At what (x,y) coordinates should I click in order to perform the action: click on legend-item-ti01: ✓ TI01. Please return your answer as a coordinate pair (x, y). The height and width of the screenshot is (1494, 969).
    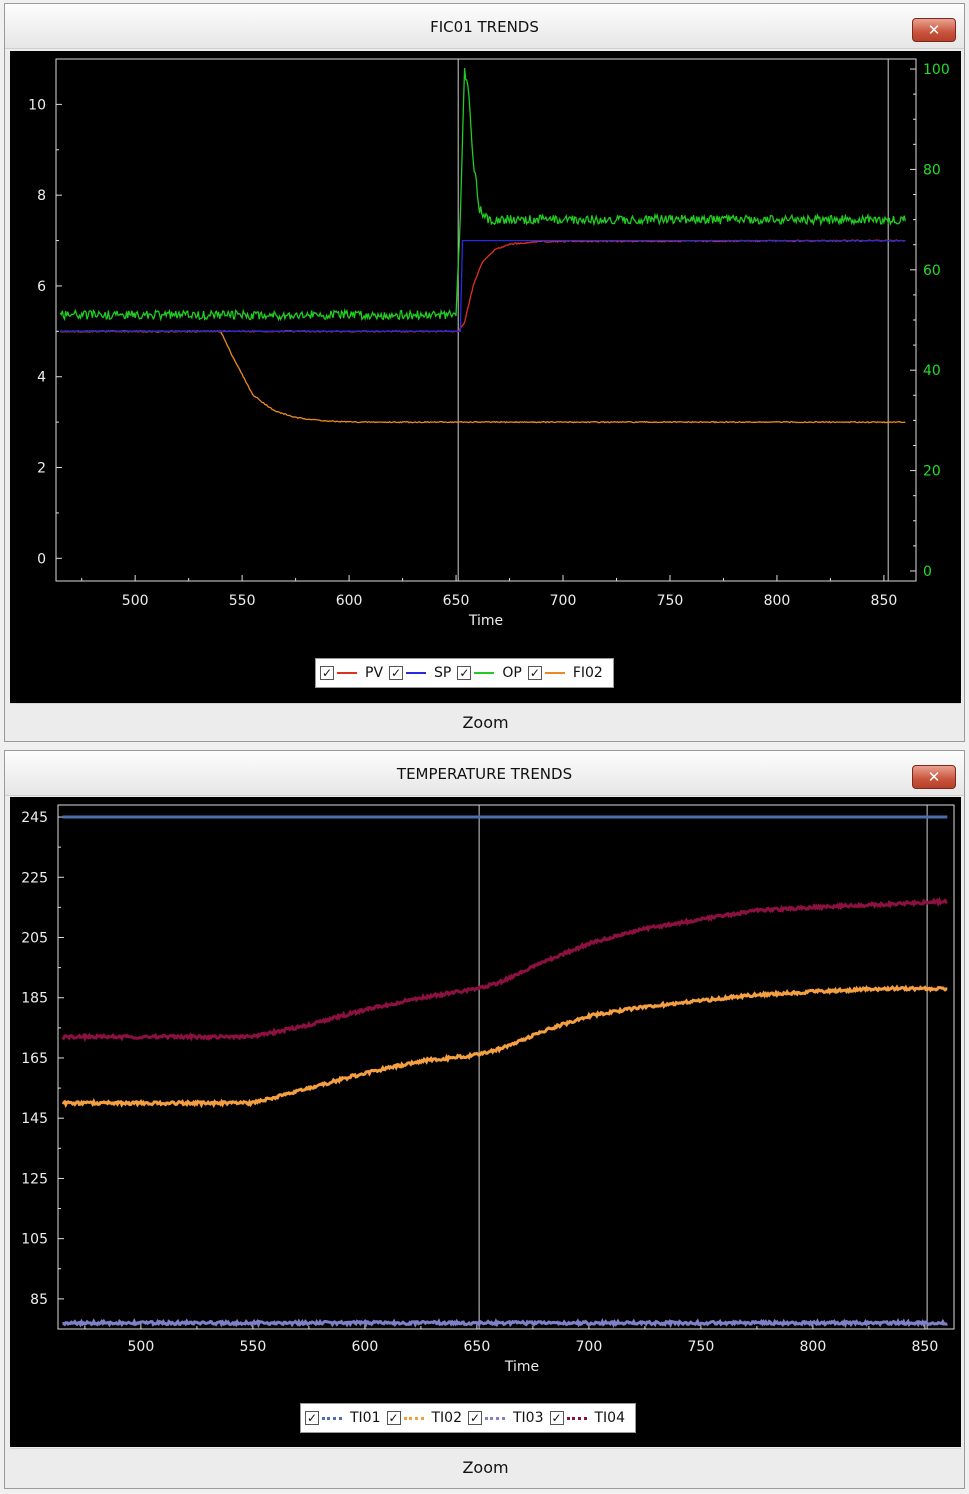
    Looking at the image, I should click on (343, 1418).